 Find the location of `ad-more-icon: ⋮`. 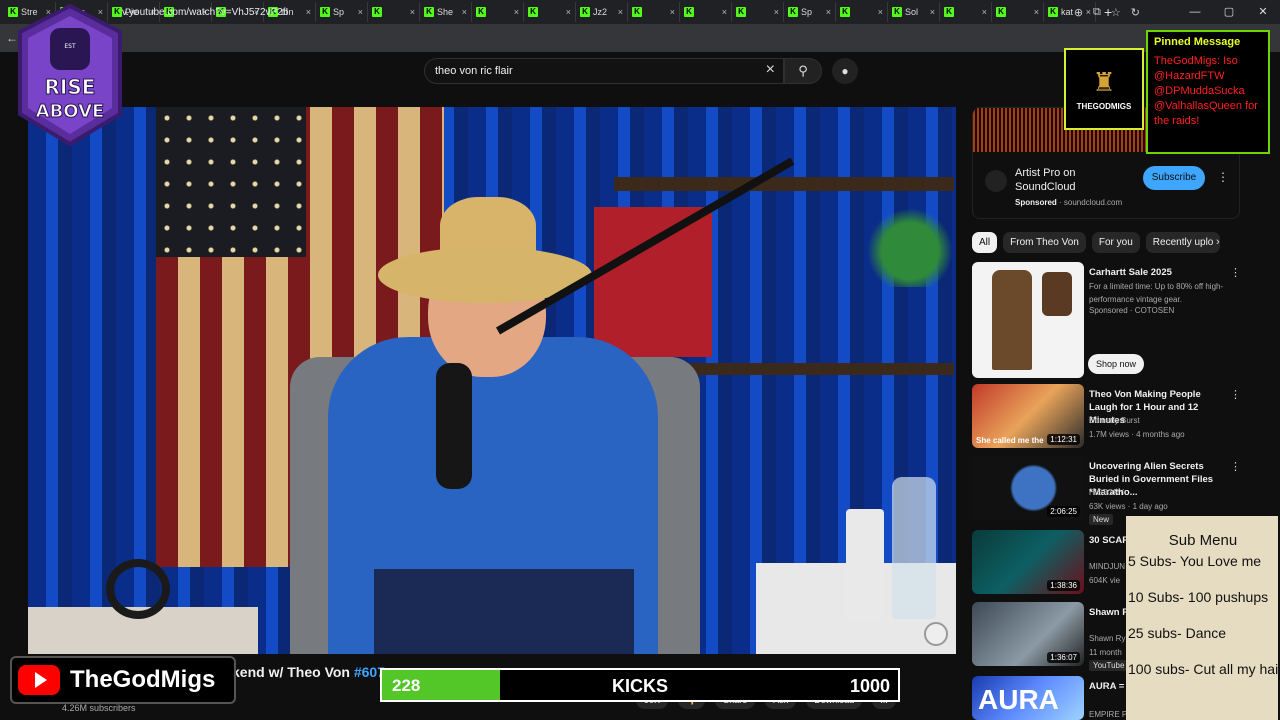

ad-more-icon: ⋮ is located at coordinates (1223, 177).